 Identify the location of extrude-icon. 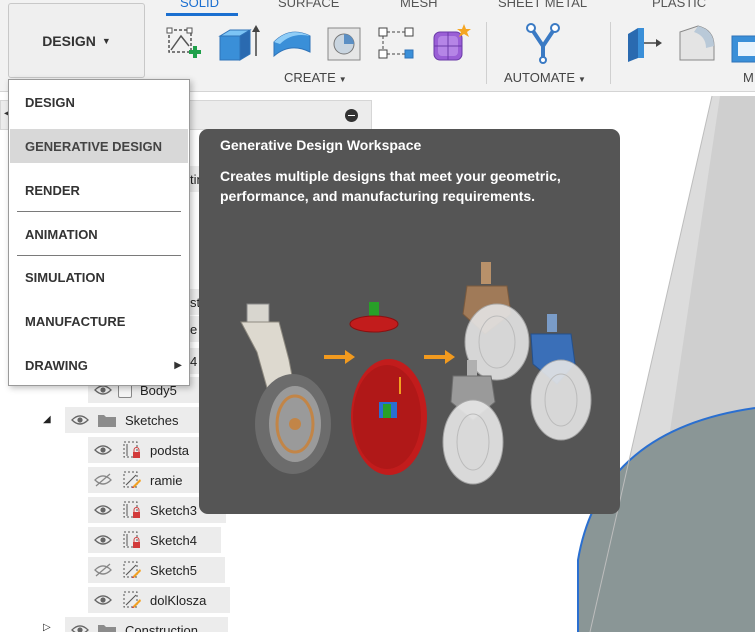
(239, 43).